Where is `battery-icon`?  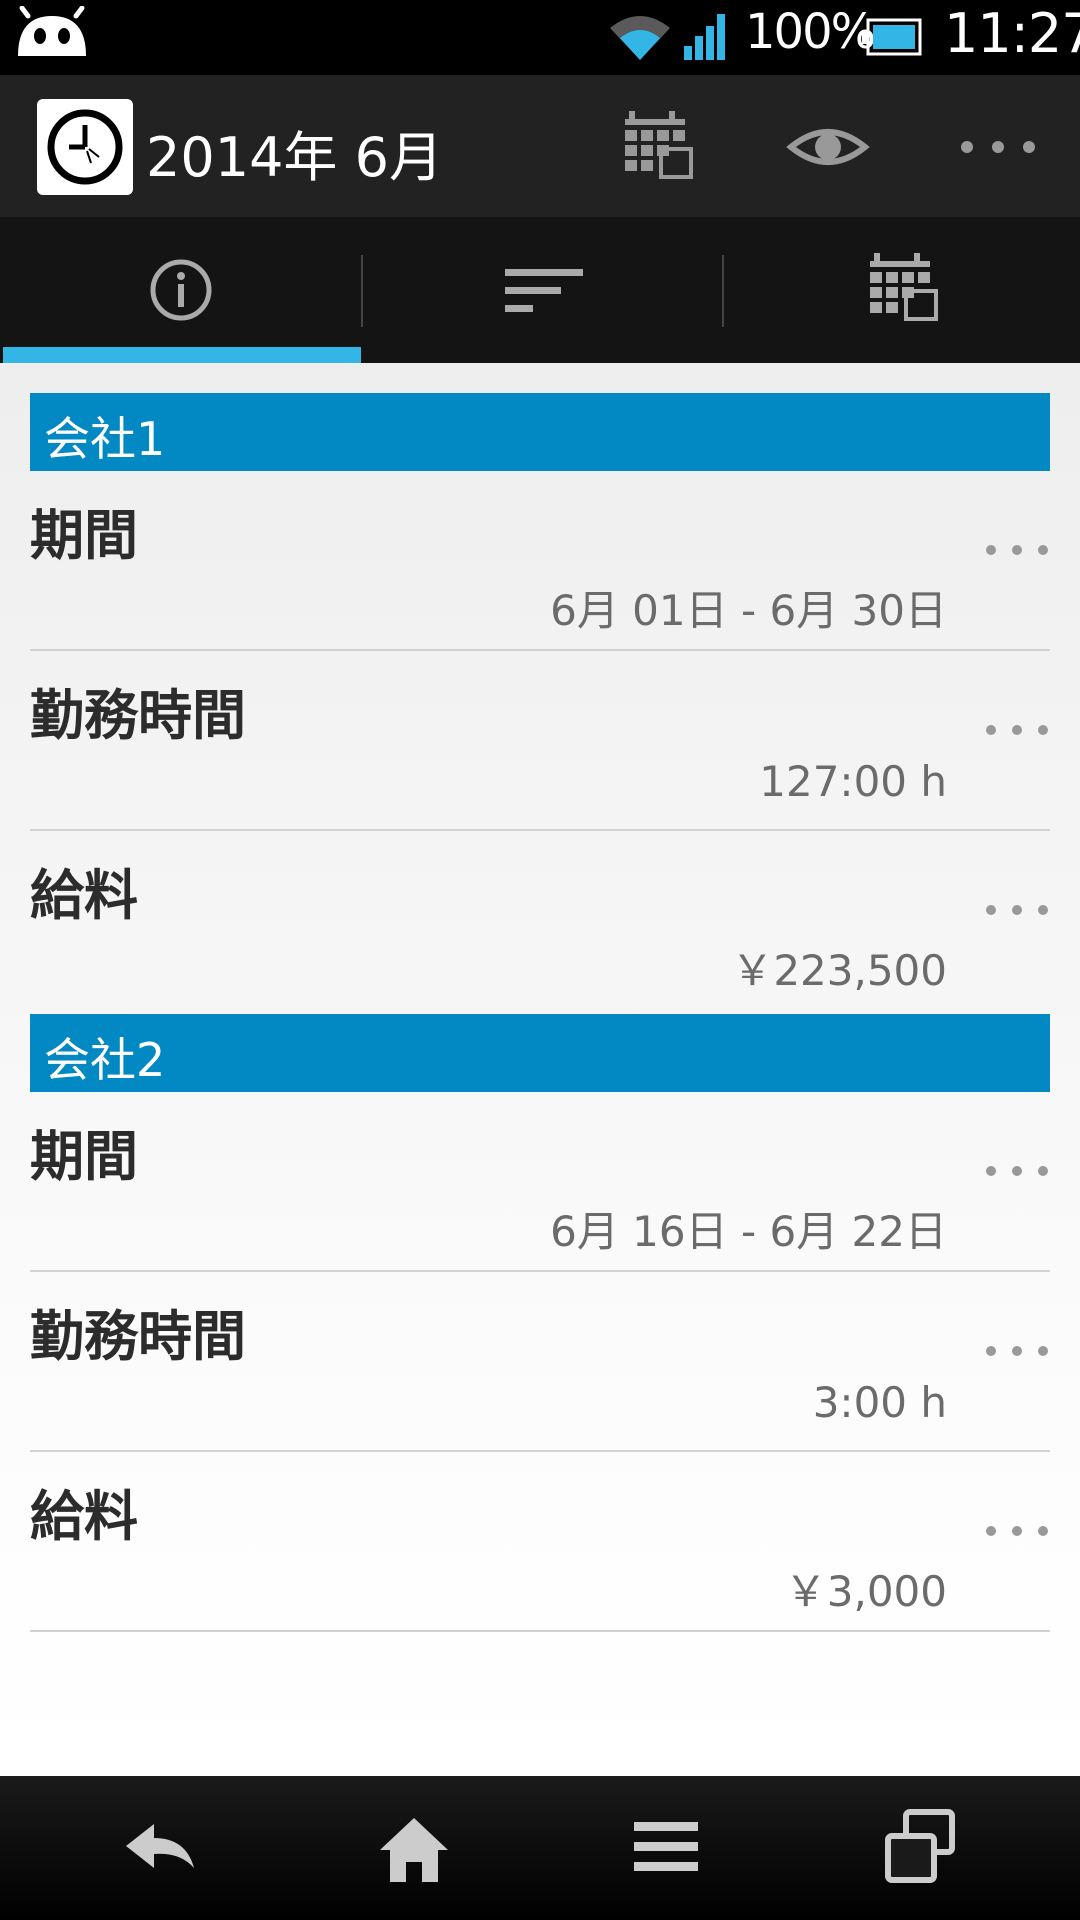 battery-icon is located at coordinates (892, 37).